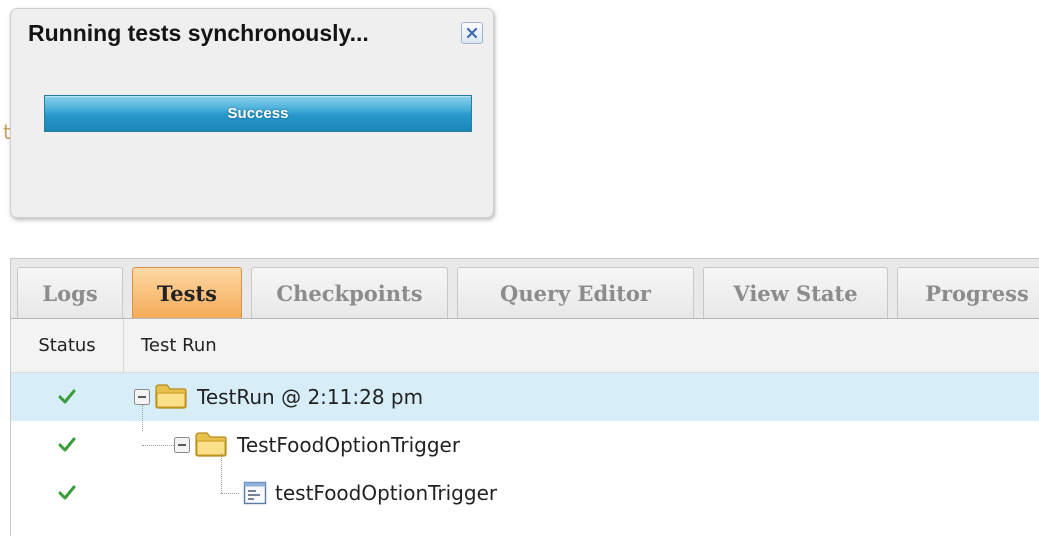 Image resolution: width=1039 pixels, height=536 pixels. What do you see at coordinates (575, 293) in the screenshot?
I see `tab-query-editor: Query Editor` at bounding box center [575, 293].